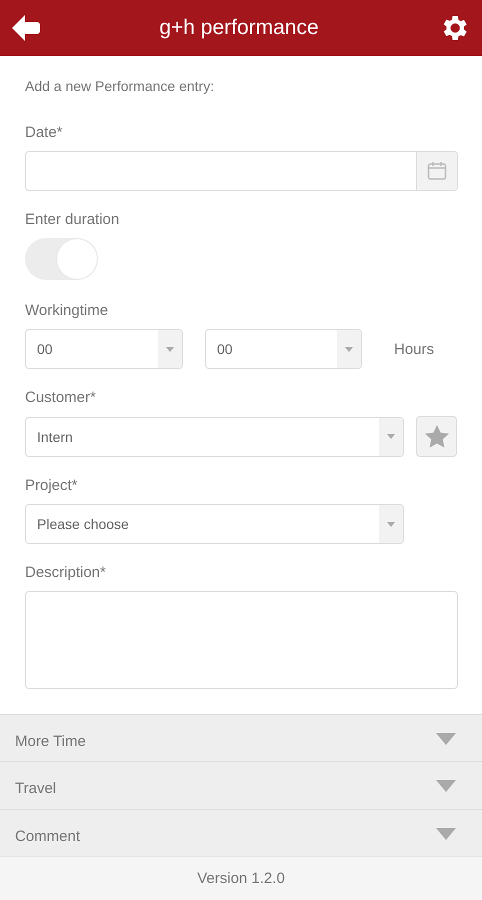 This screenshot has height=900, width=482. Describe the element at coordinates (67, 310) in the screenshot. I see `workingtime-label: Workingtime` at that location.